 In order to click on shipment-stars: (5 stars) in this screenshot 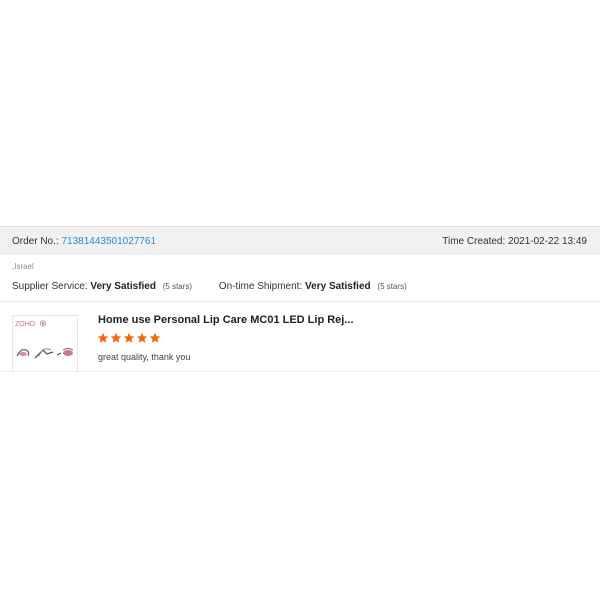, I will do `click(392, 286)`.